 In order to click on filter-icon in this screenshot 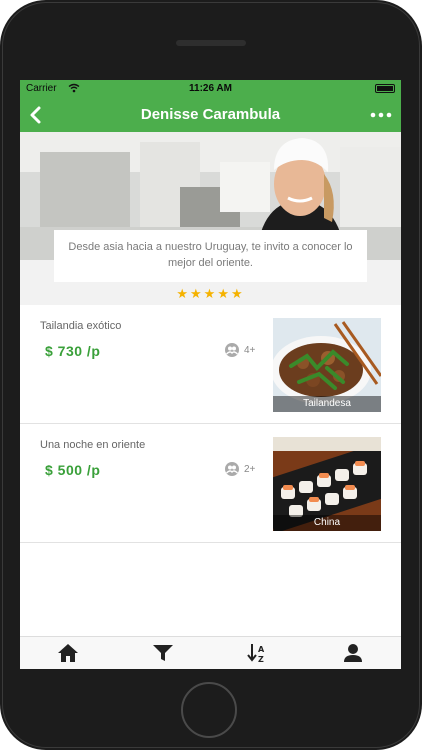, I will do `click(163, 653)`.